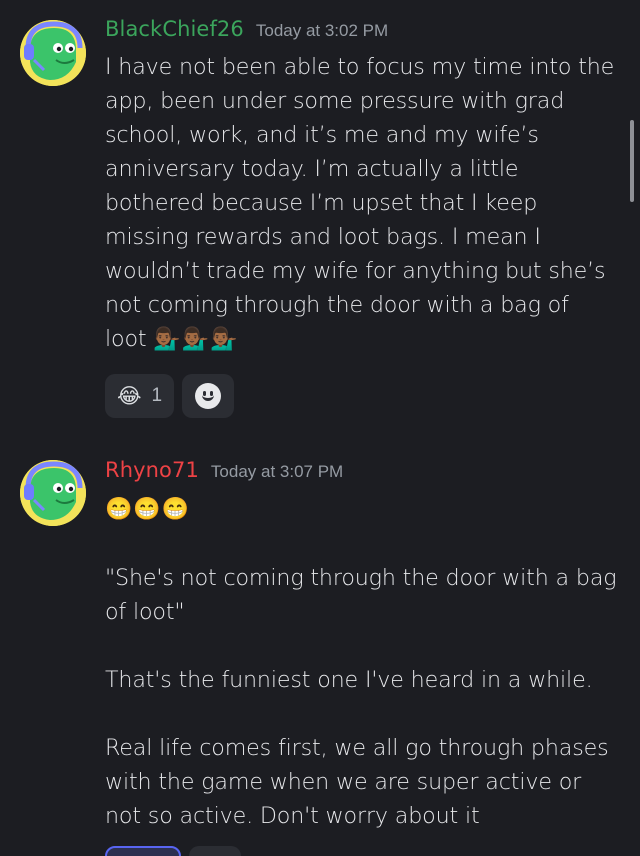 The image size is (640, 856). What do you see at coordinates (632, 161) in the screenshot?
I see `scrollbar` at bounding box center [632, 161].